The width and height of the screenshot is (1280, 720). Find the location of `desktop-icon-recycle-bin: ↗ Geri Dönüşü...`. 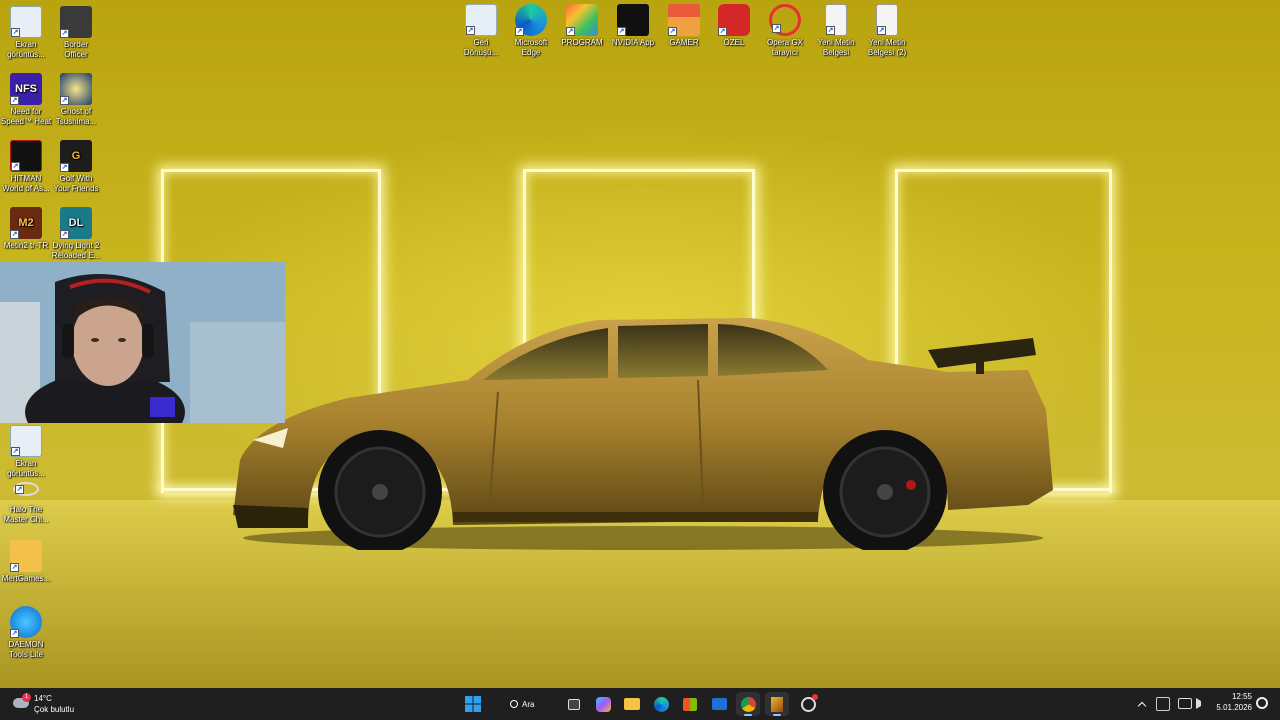

desktop-icon-recycle-bin: ↗ Geri Dönüşü... is located at coordinates (481, 31).